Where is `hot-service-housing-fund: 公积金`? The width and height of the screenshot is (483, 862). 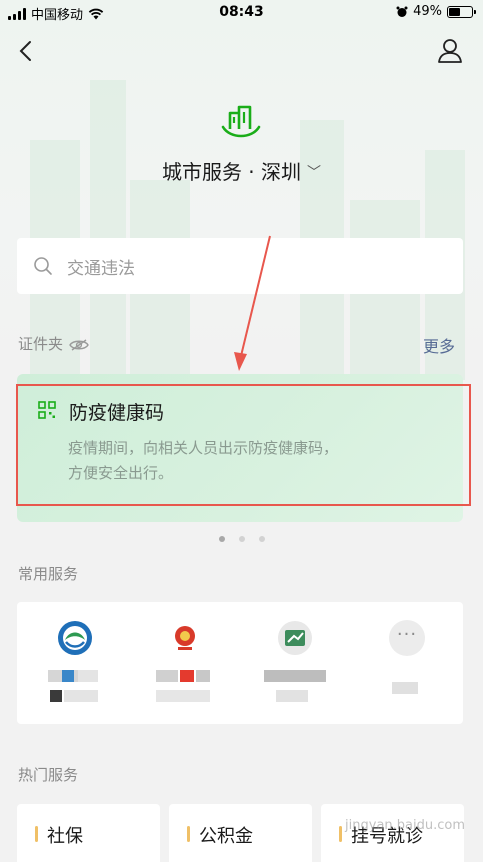
hot-service-housing-fund: 公积金 is located at coordinates (240, 833).